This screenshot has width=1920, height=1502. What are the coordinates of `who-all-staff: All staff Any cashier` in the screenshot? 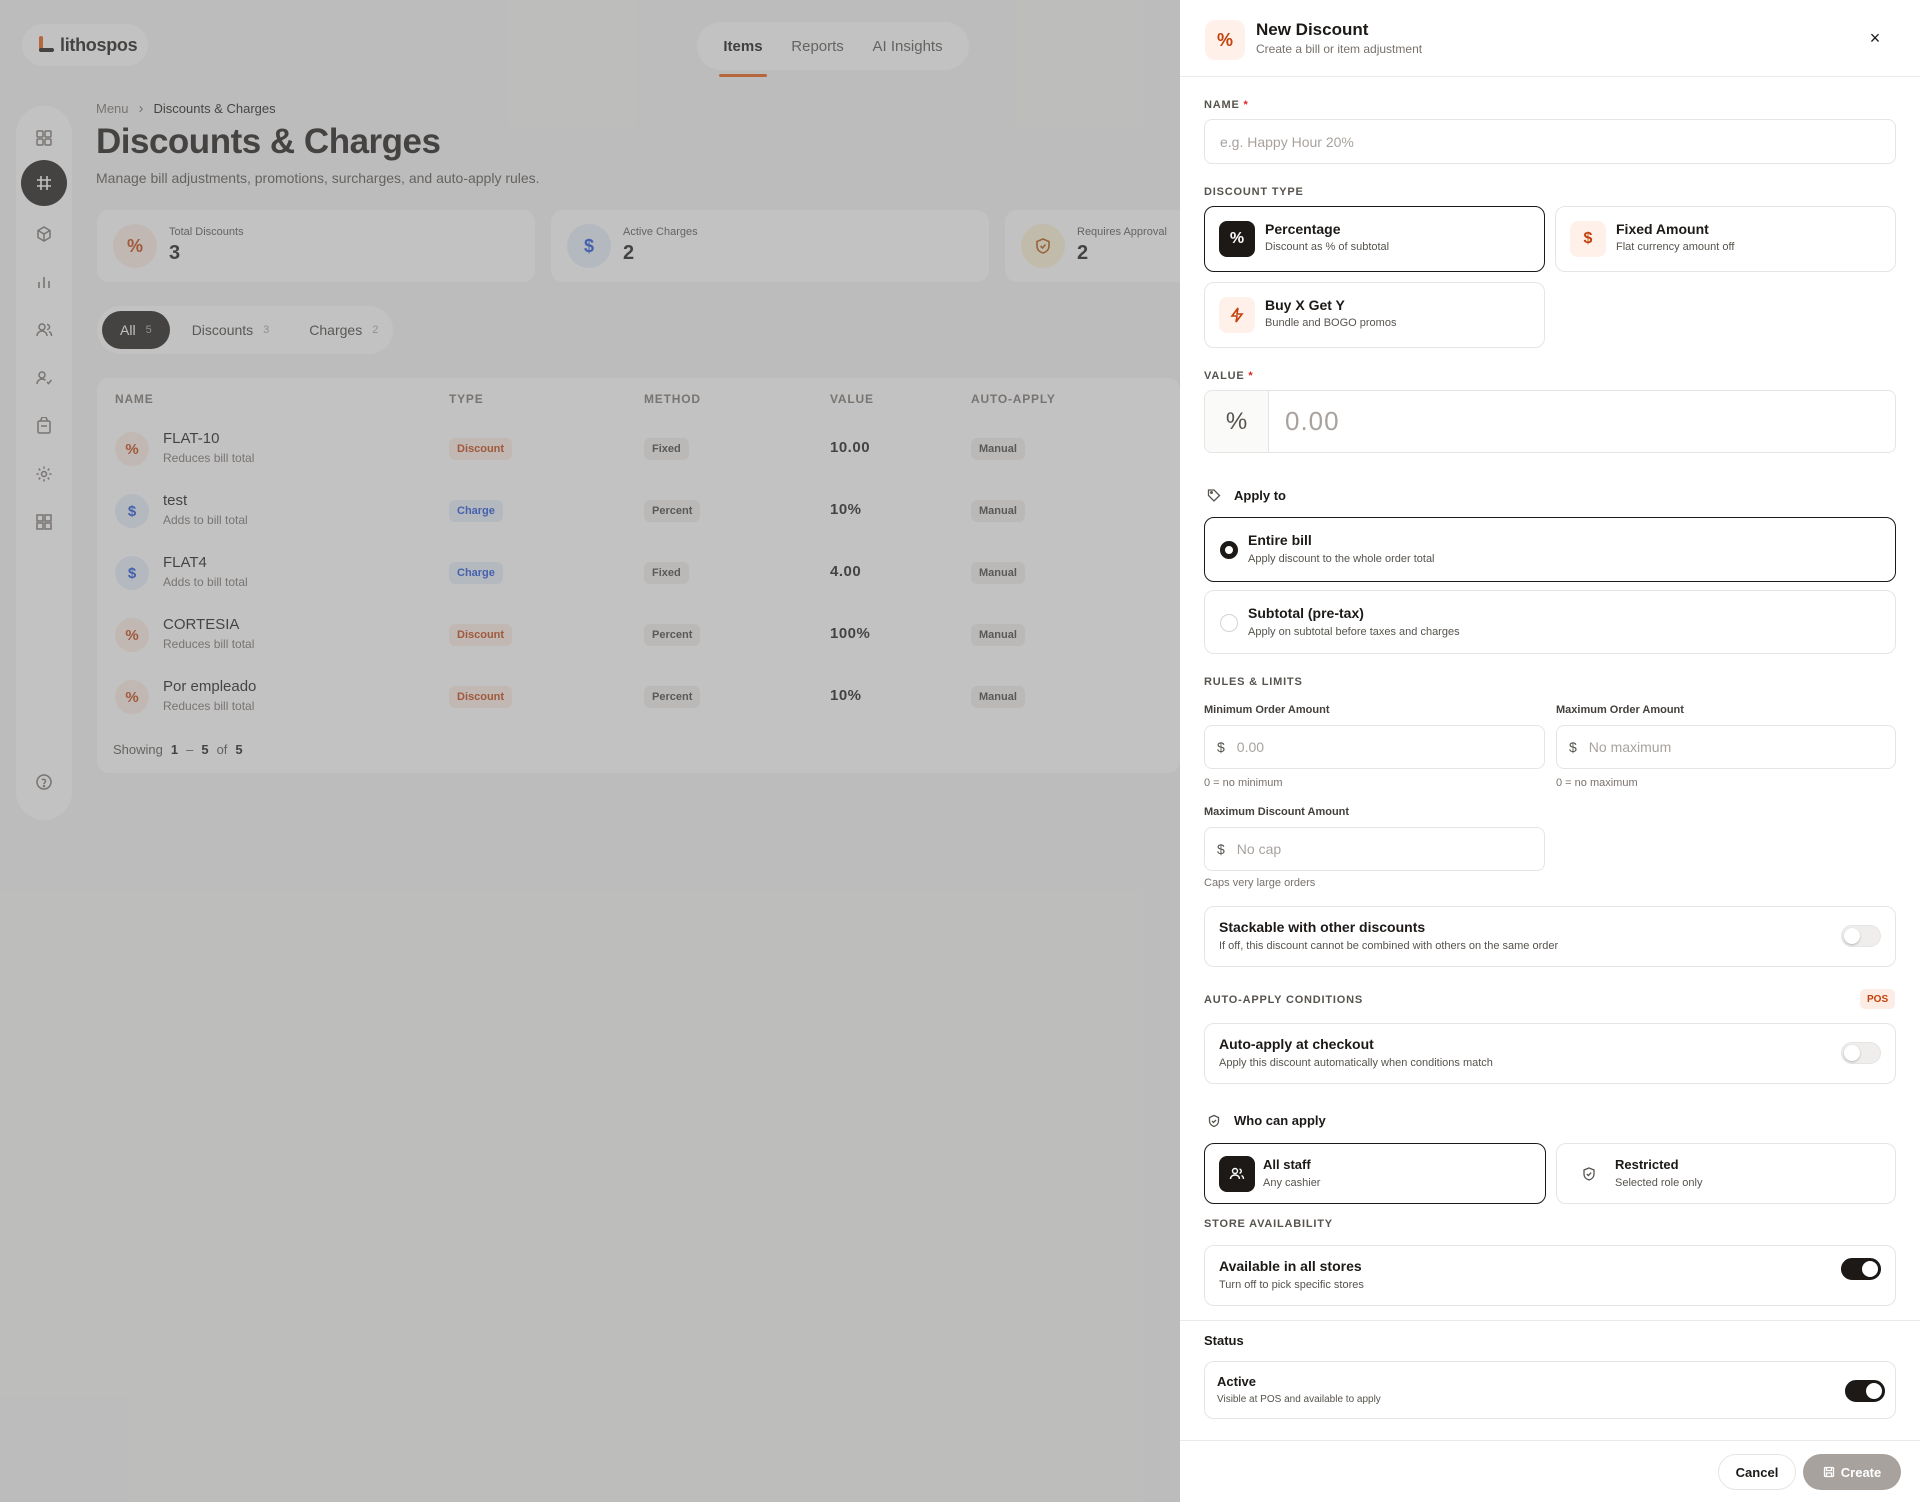 It's located at (1375, 1173).